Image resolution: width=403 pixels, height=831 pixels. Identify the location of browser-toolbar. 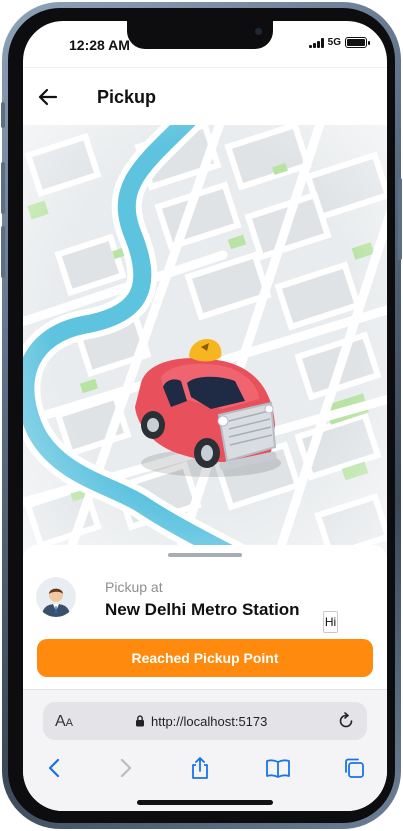
(205, 768).